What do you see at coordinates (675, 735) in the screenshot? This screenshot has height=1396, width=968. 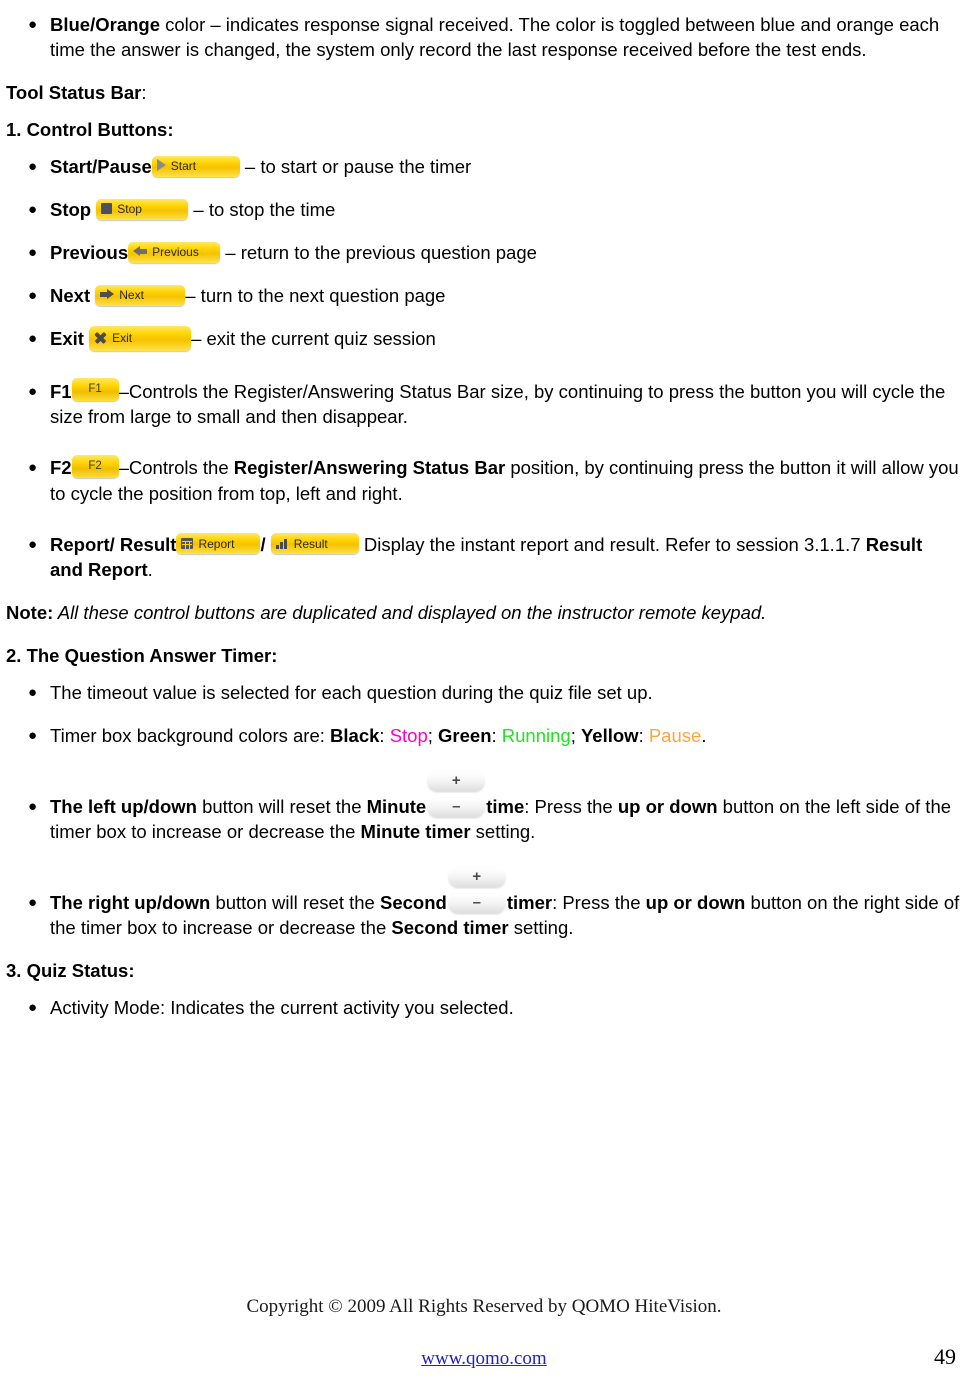 I see `pause-status-value: Pause` at bounding box center [675, 735].